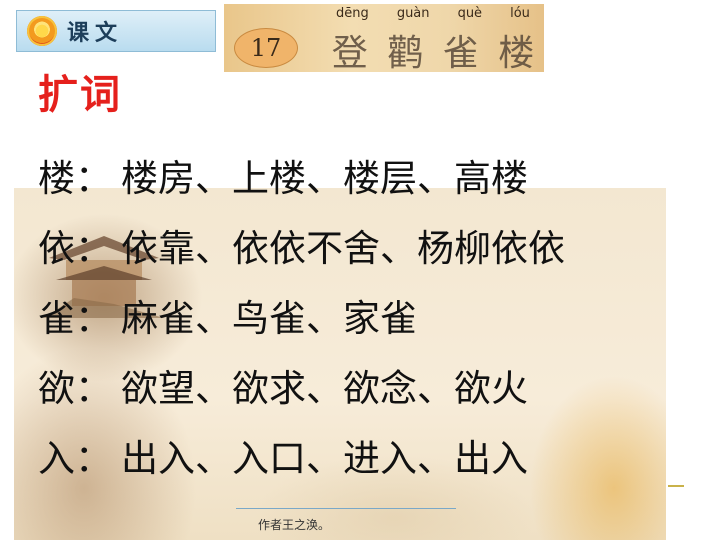 The height and width of the screenshot is (540, 720). What do you see at coordinates (42, 31) in the screenshot?
I see `sunflower-icon` at bounding box center [42, 31].